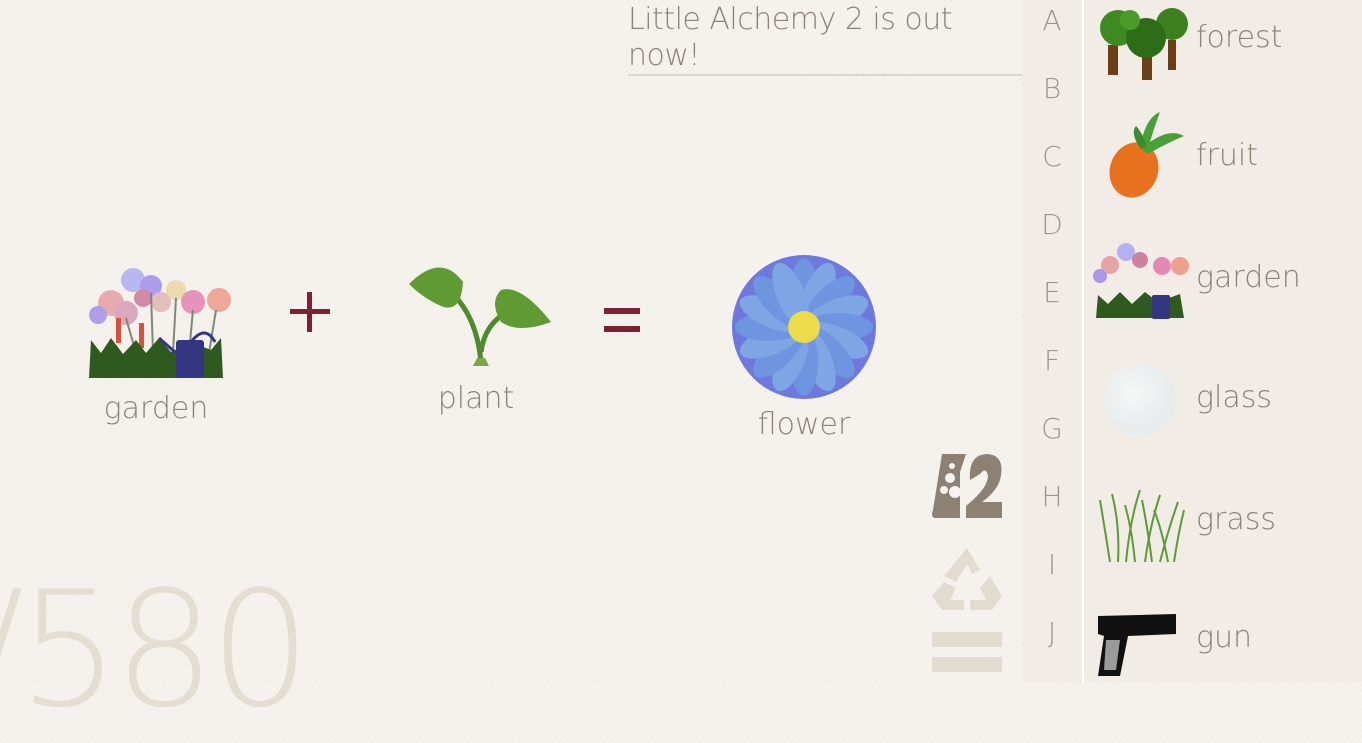 This screenshot has height=743, width=1362. I want to click on combination-result-flower: flower, so click(804, 347).